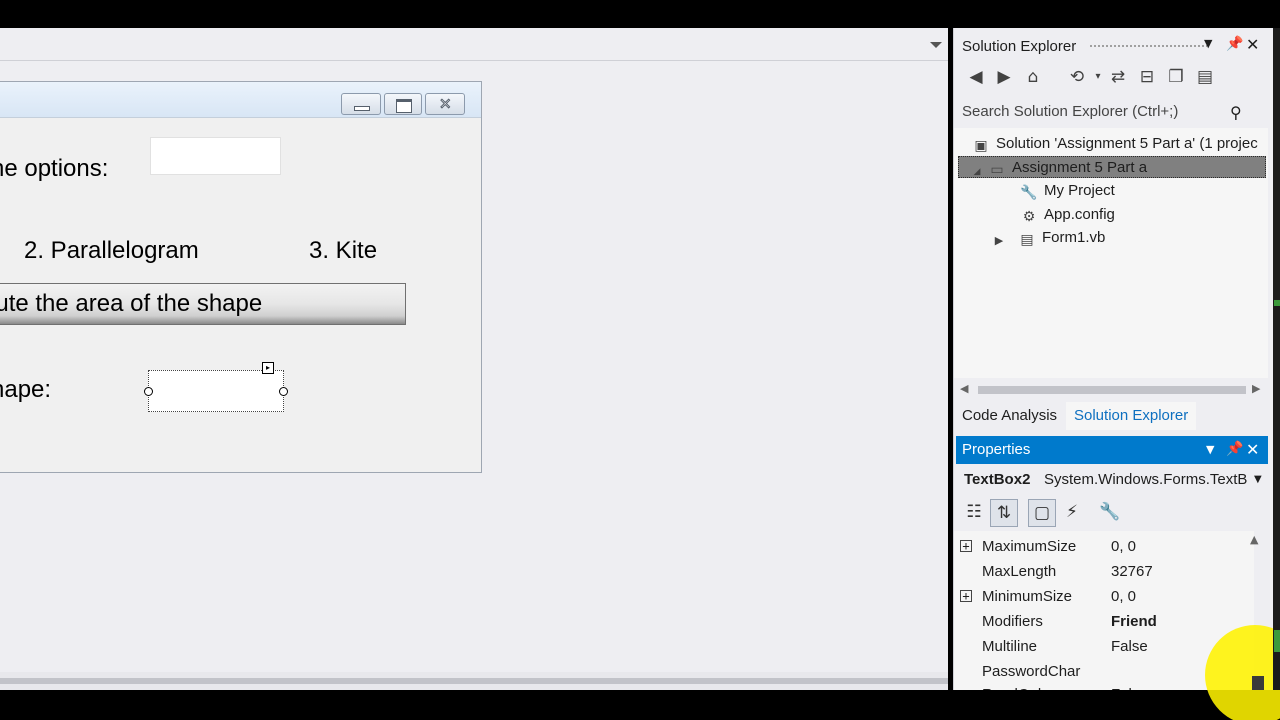 This screenshot has height=720, width=1280. What do you see at coordinates (1029, 546) in the screenshot?
I see `property-name: MaximumSize` at bounding box center [1029, 546].